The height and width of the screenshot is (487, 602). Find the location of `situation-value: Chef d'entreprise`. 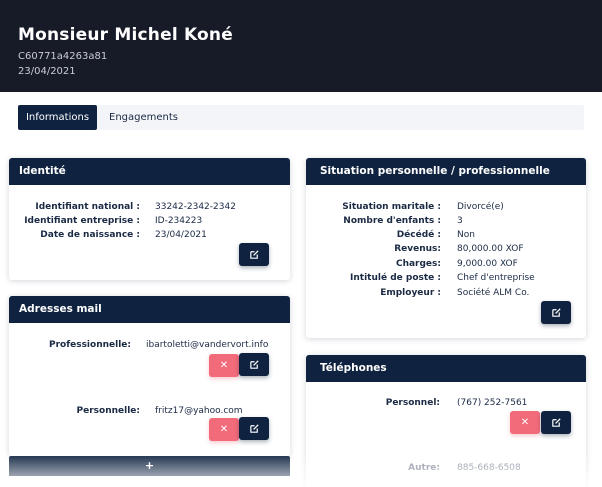

situation-value: Chef d'entreprise is located at coordinates (496, 278).